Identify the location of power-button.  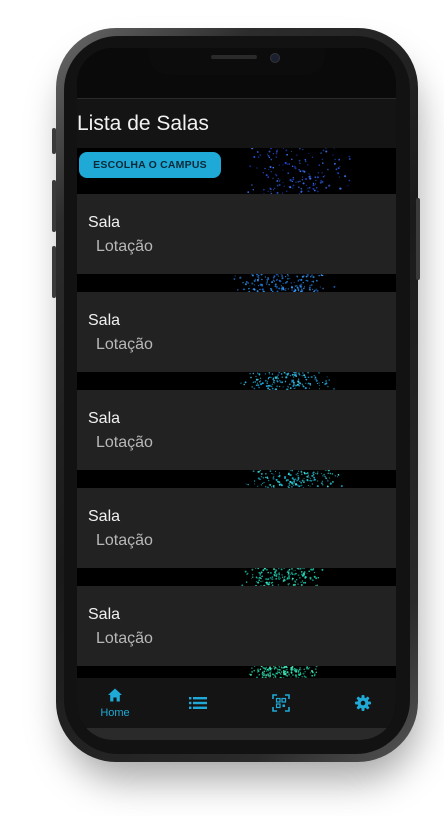
(418, 239).